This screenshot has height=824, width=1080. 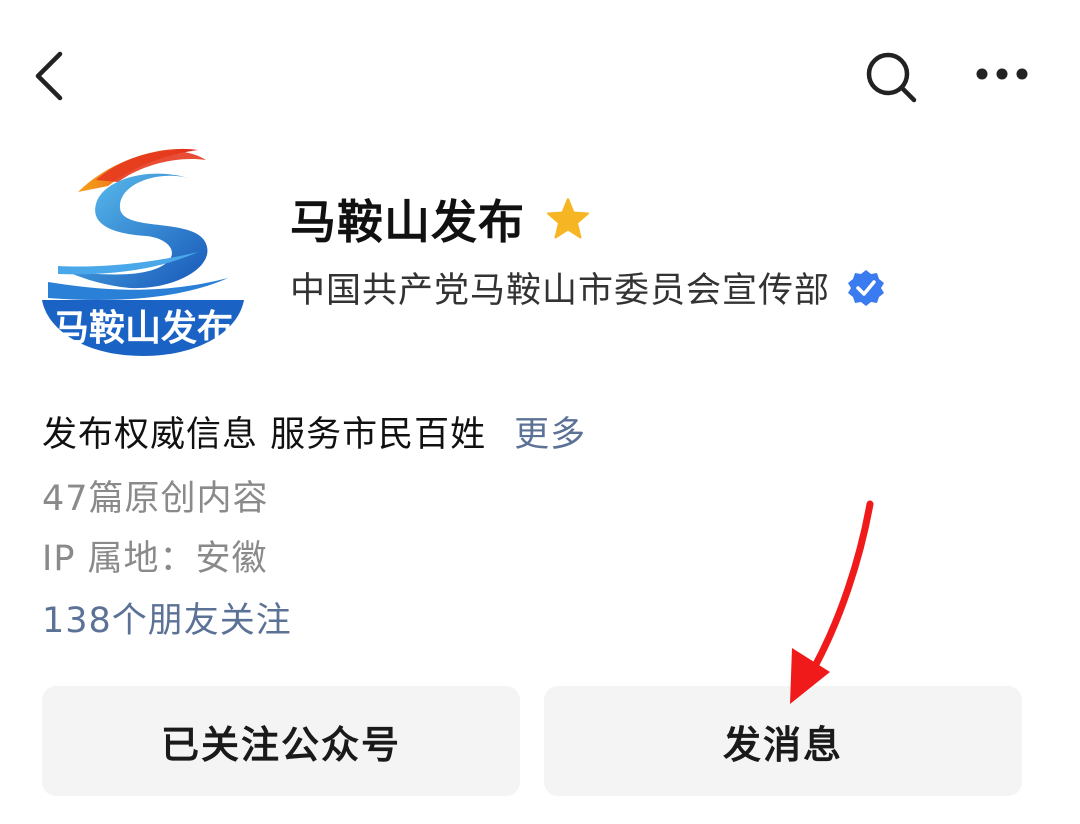 I want to click on account-description: 发布权威信息 服务市民百姓, so click(x=264, y=435).